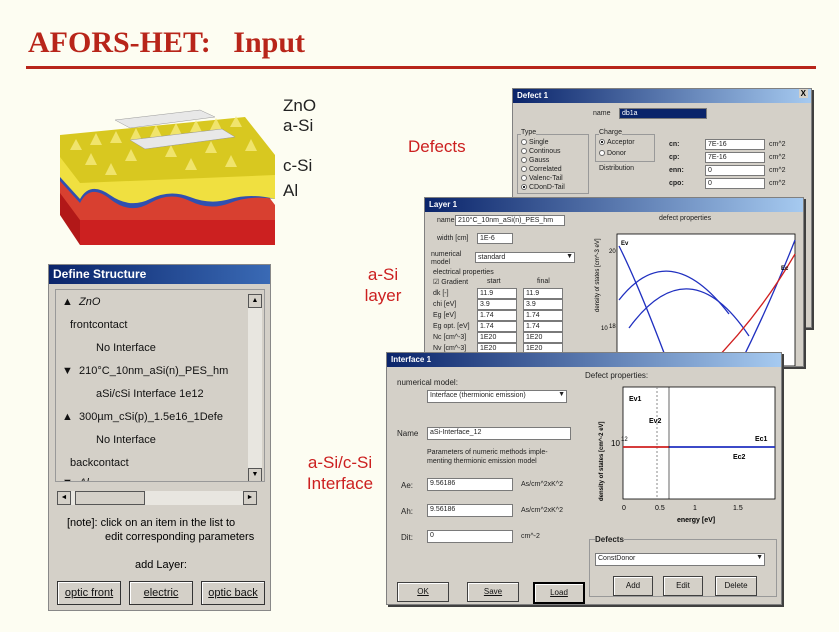  What do you see at coordinates (530, 536) in the screenshot?
I see `param-dit-unit: cm^-2` at bounding box center [530, 536].